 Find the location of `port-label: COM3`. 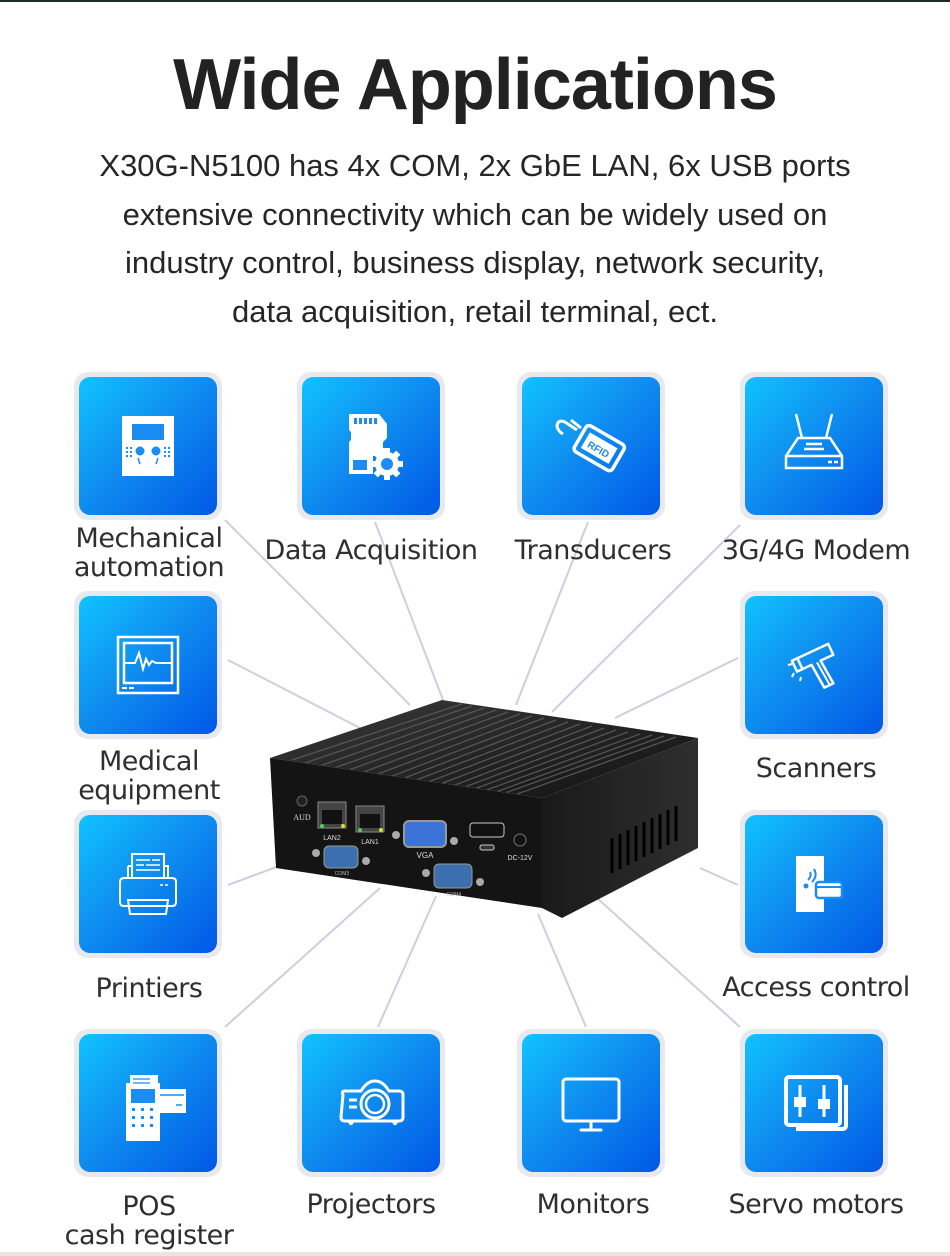

port-label: COM3 is located at coordinates (342, 874).